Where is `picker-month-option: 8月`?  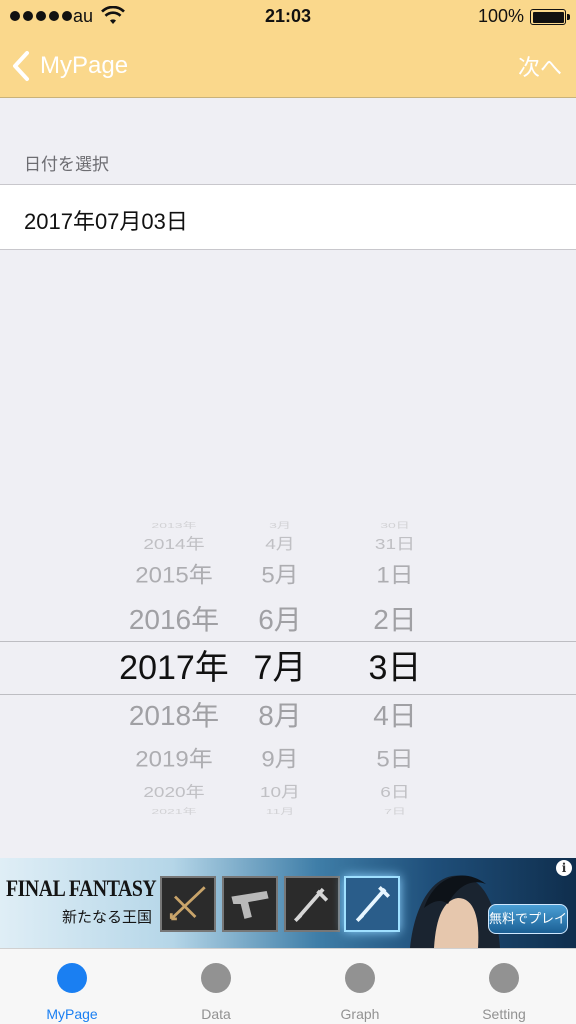
picker-month-option: 8月 is located at coordinates (280, 715).